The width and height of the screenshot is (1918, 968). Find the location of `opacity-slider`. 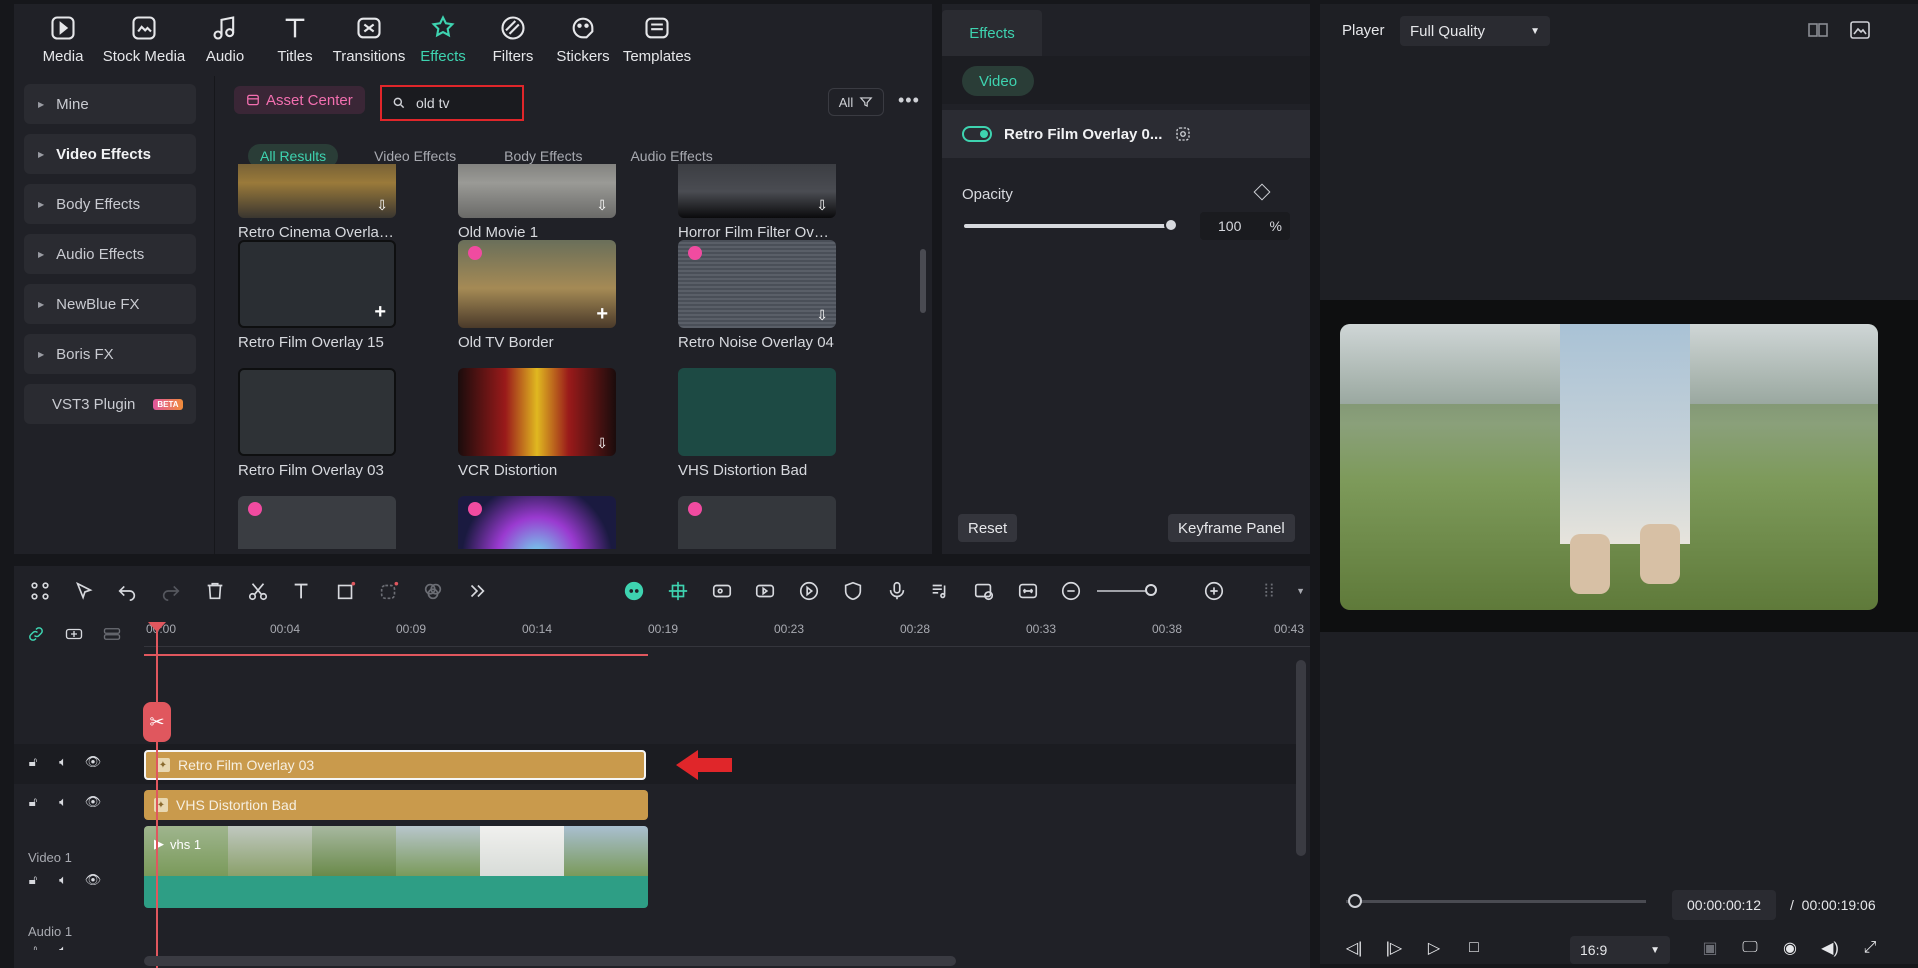

opacity-slider is located at coordinates (1067, 226).